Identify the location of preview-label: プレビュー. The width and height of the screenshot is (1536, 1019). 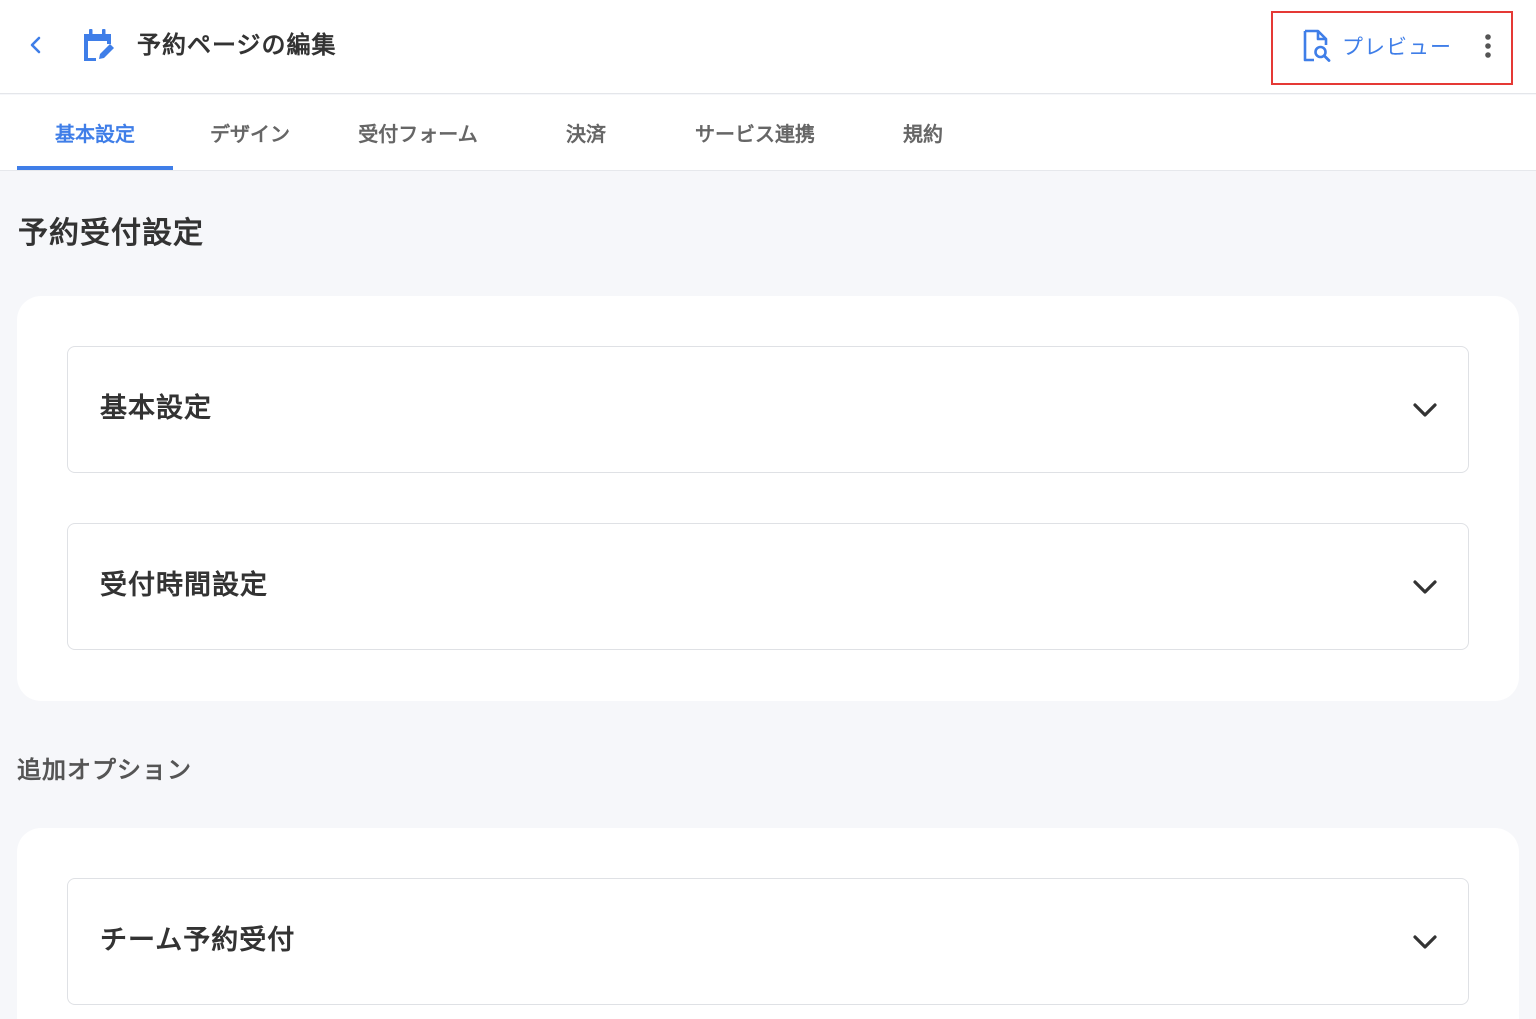
(1397, 47).